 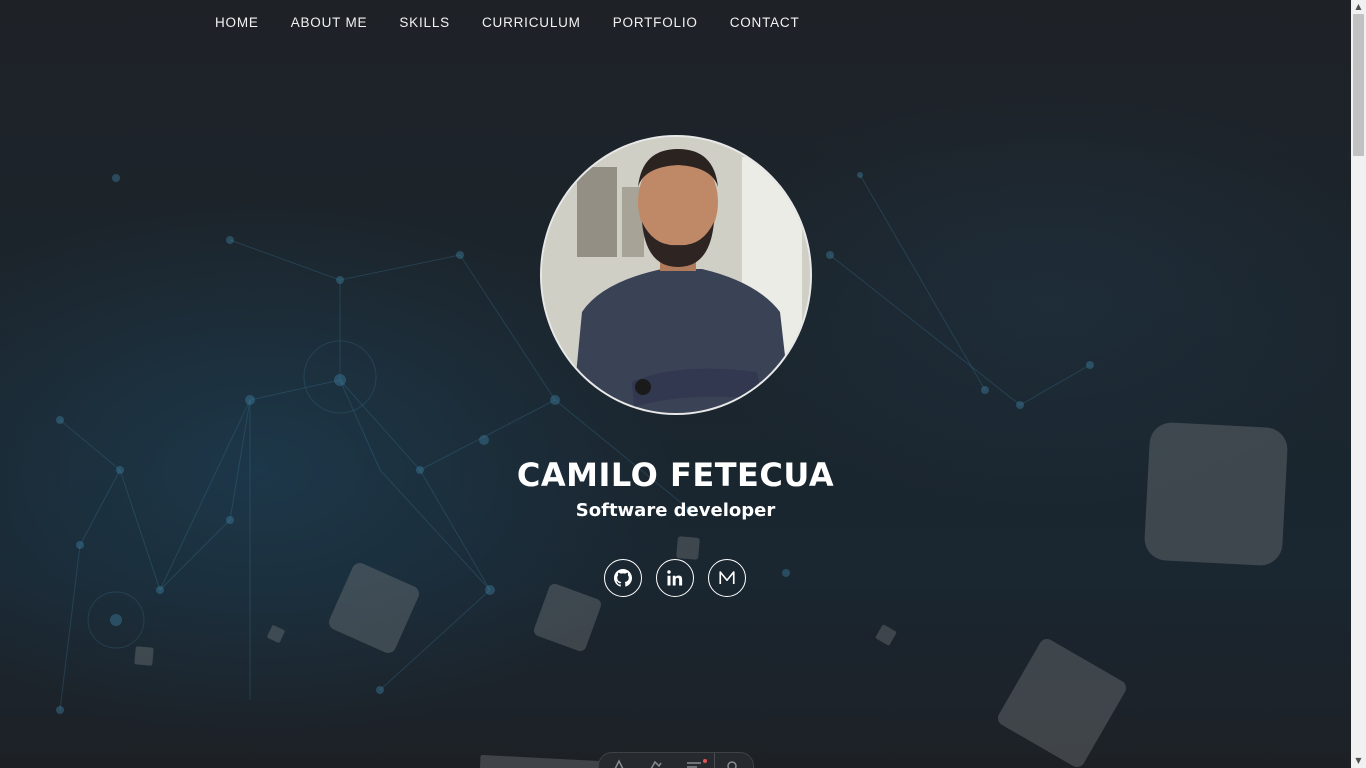 I want to click on linkedin-icon, so click(x=675, y=578).